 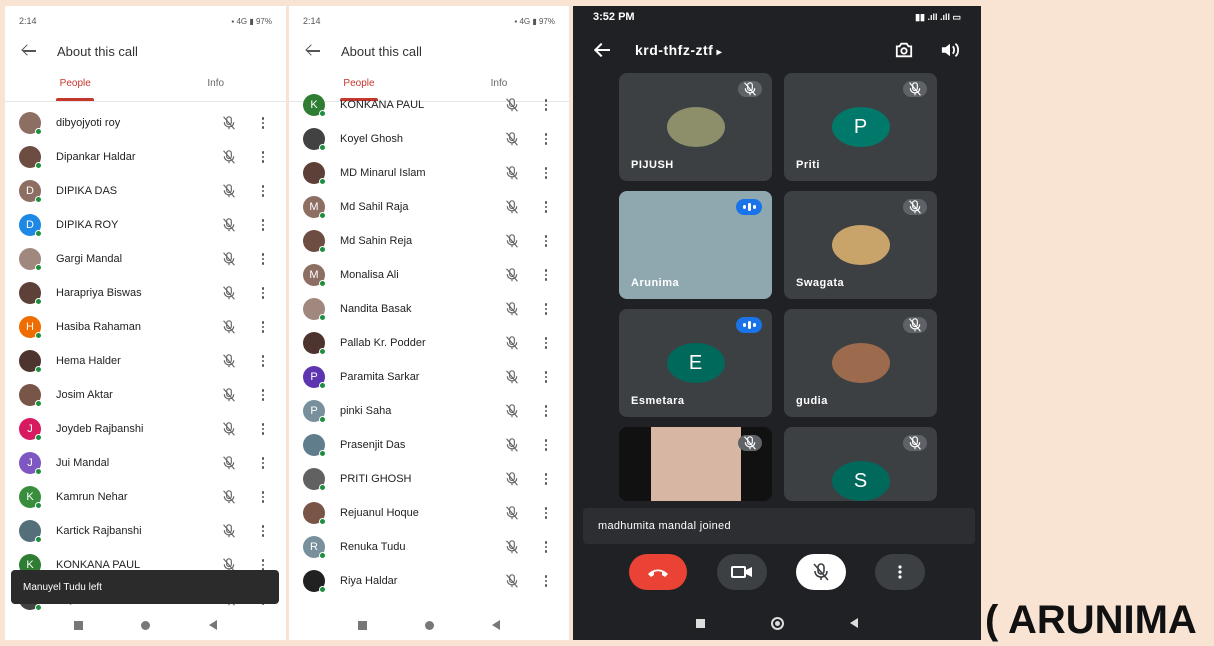 What do you see at coordinates (145, 293) in the screenshot?
I see `participant-row: Harapriya Biswas` at bounding box center [145, 293].